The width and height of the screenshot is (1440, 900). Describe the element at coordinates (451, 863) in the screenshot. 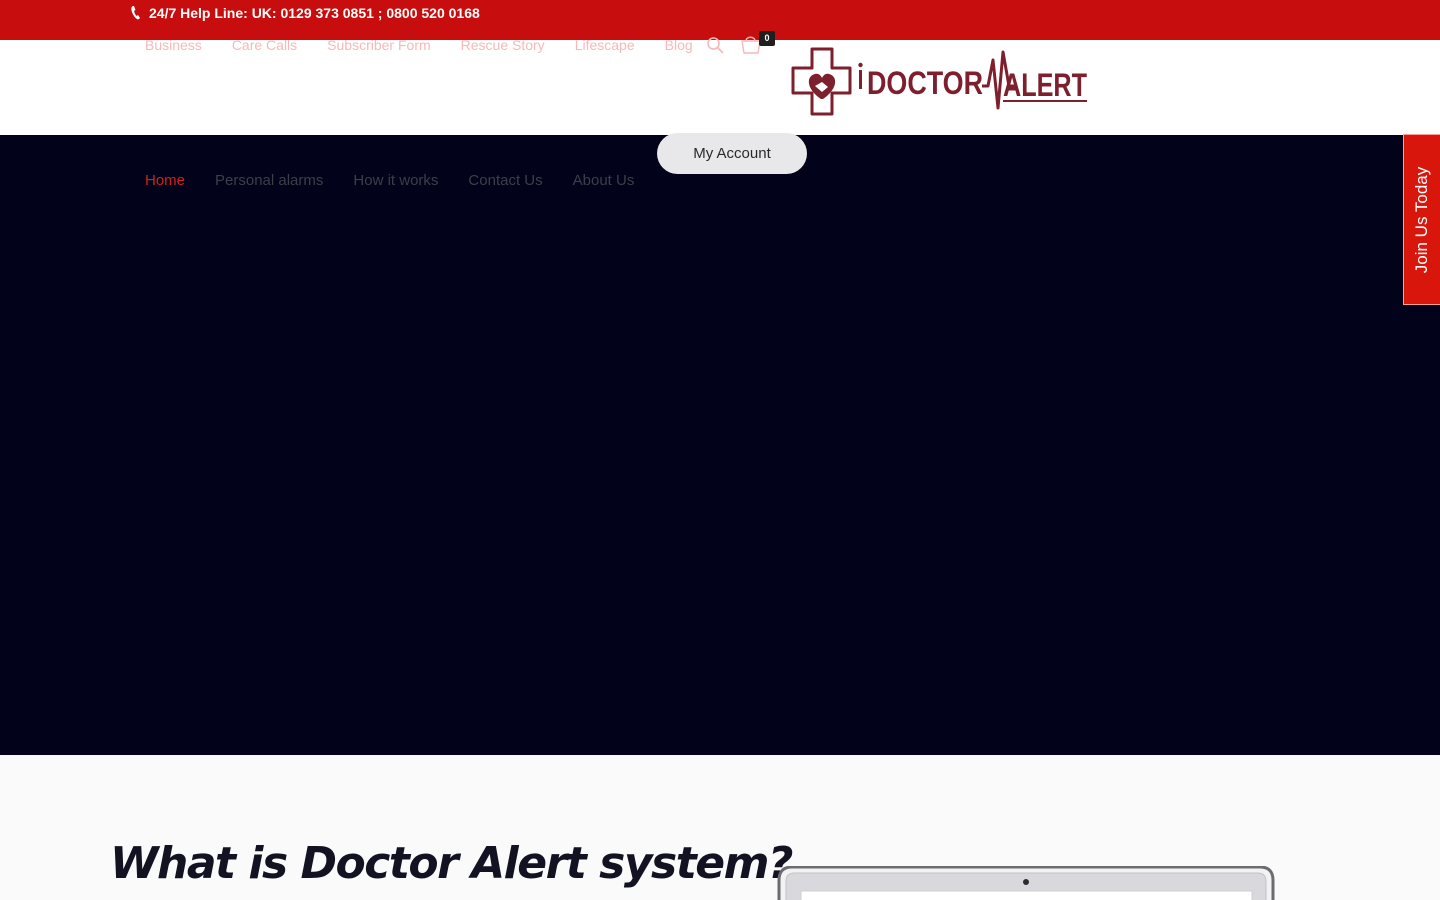

I see `section-title: What is Doctor Alert system?` at that location.